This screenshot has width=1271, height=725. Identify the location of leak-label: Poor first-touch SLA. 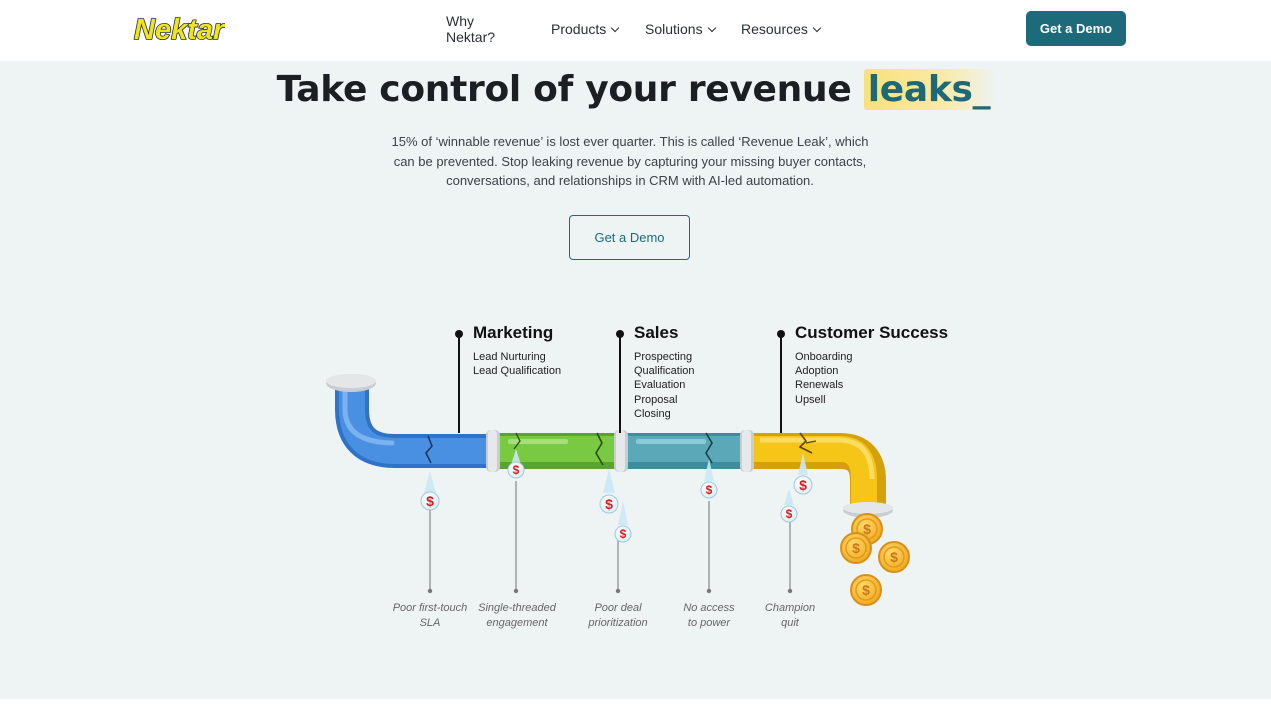
(430, 615).